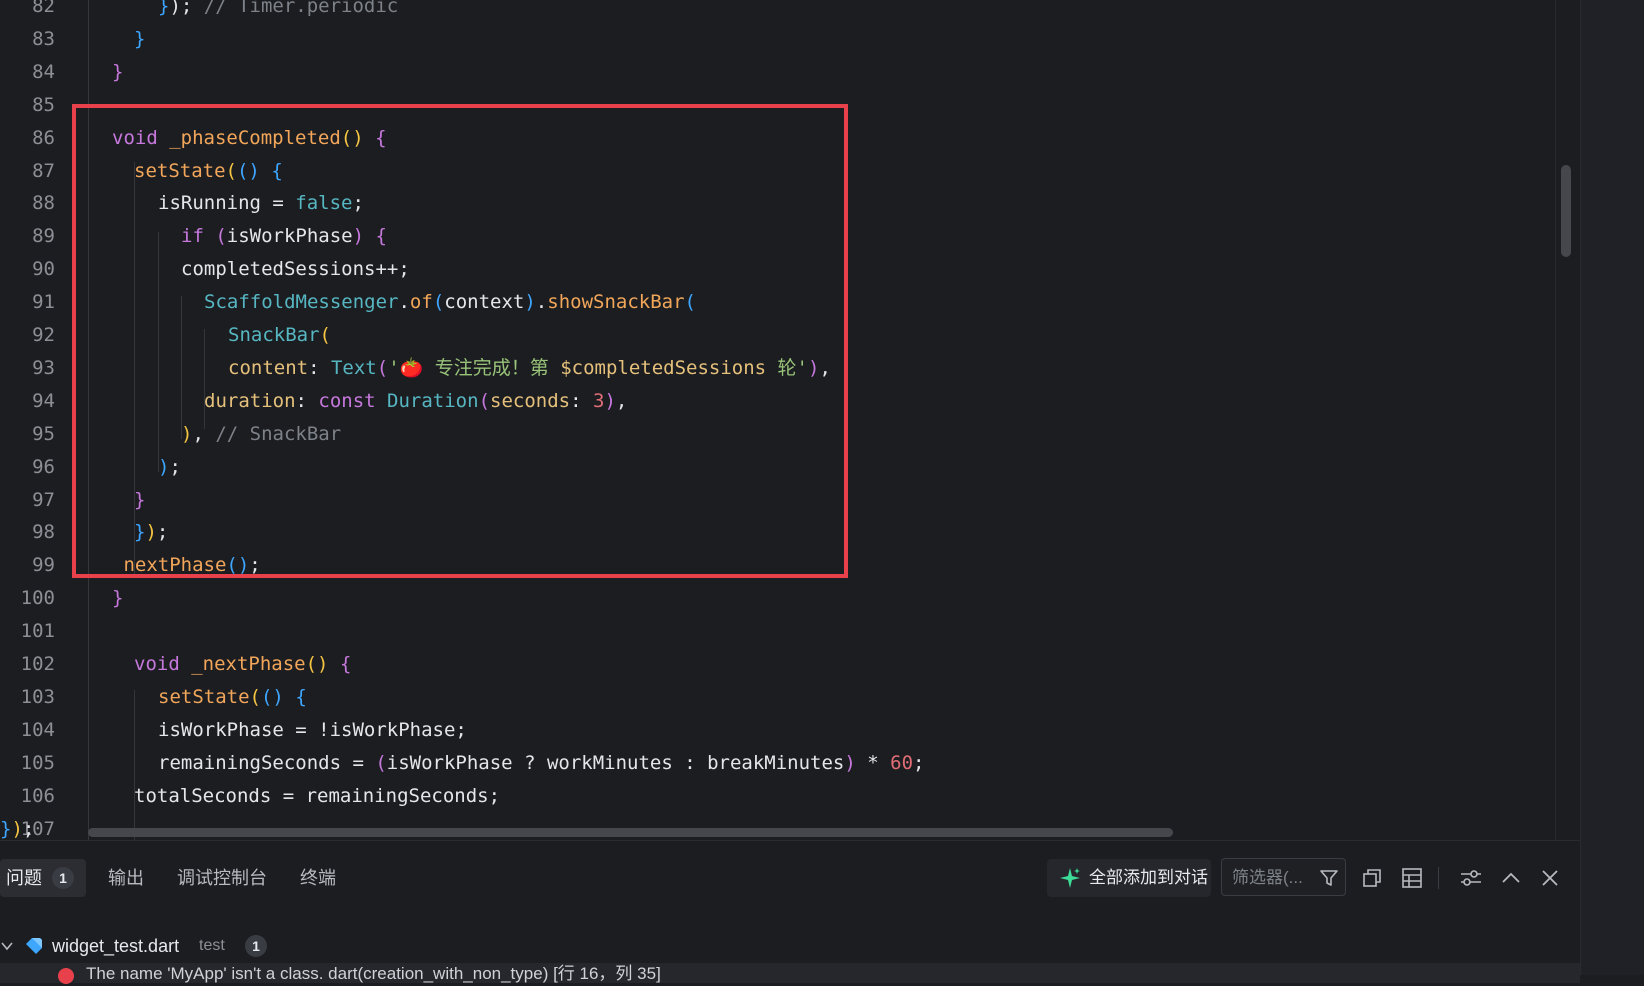 The width and height of the screenshot is (1644, 986). I want to click on code-token: content, so click(268, 367).